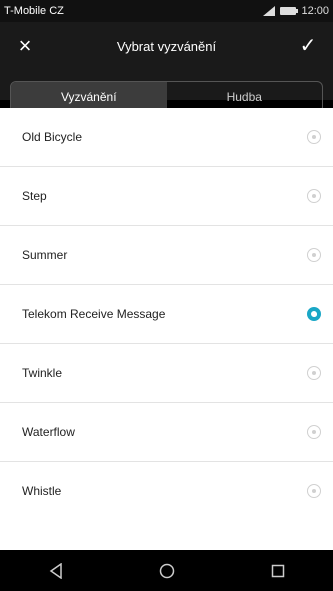 This screenshot has width=333, height=591. I want to click on ringtone-label: Summer, so click(45, 255).